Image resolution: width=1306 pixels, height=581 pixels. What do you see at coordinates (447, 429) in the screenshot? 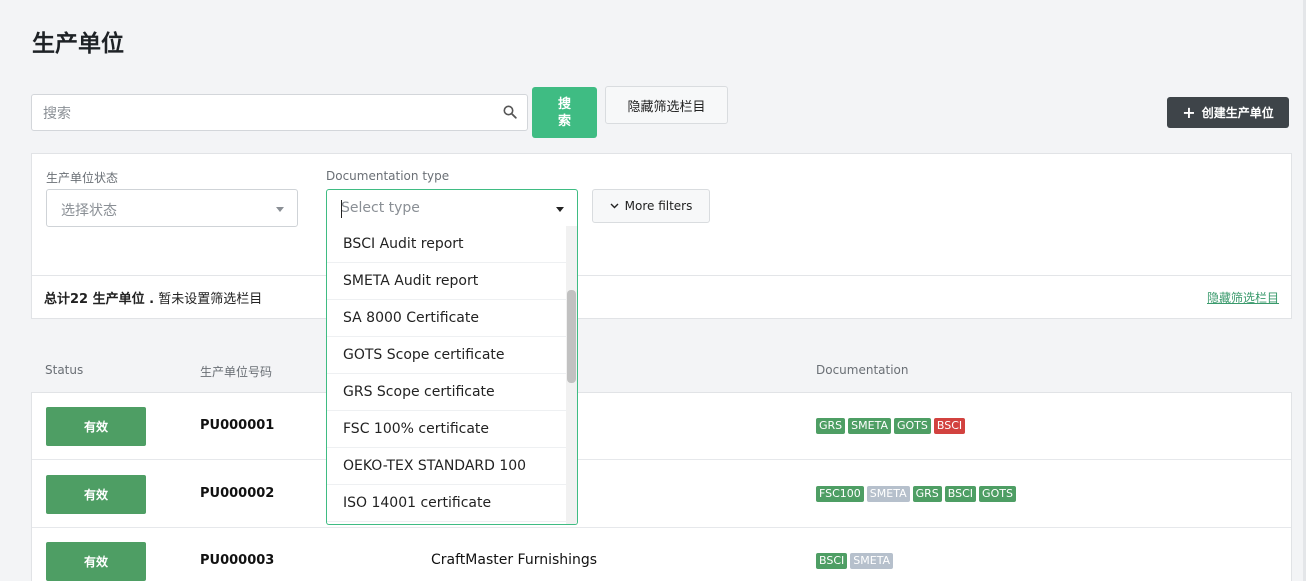
I see `option-fsc-100-certificate: FSC 100% certificate` at bounding box center [447, 429].